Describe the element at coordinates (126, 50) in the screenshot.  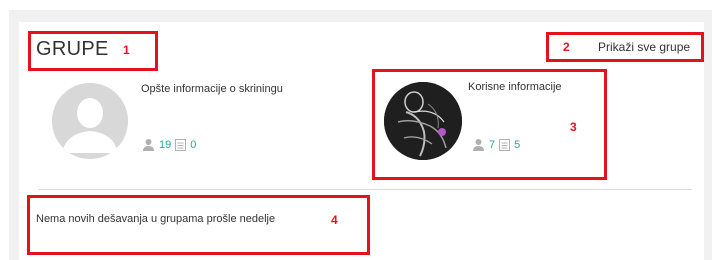
I see `annotation-number-1: 1` at that location.